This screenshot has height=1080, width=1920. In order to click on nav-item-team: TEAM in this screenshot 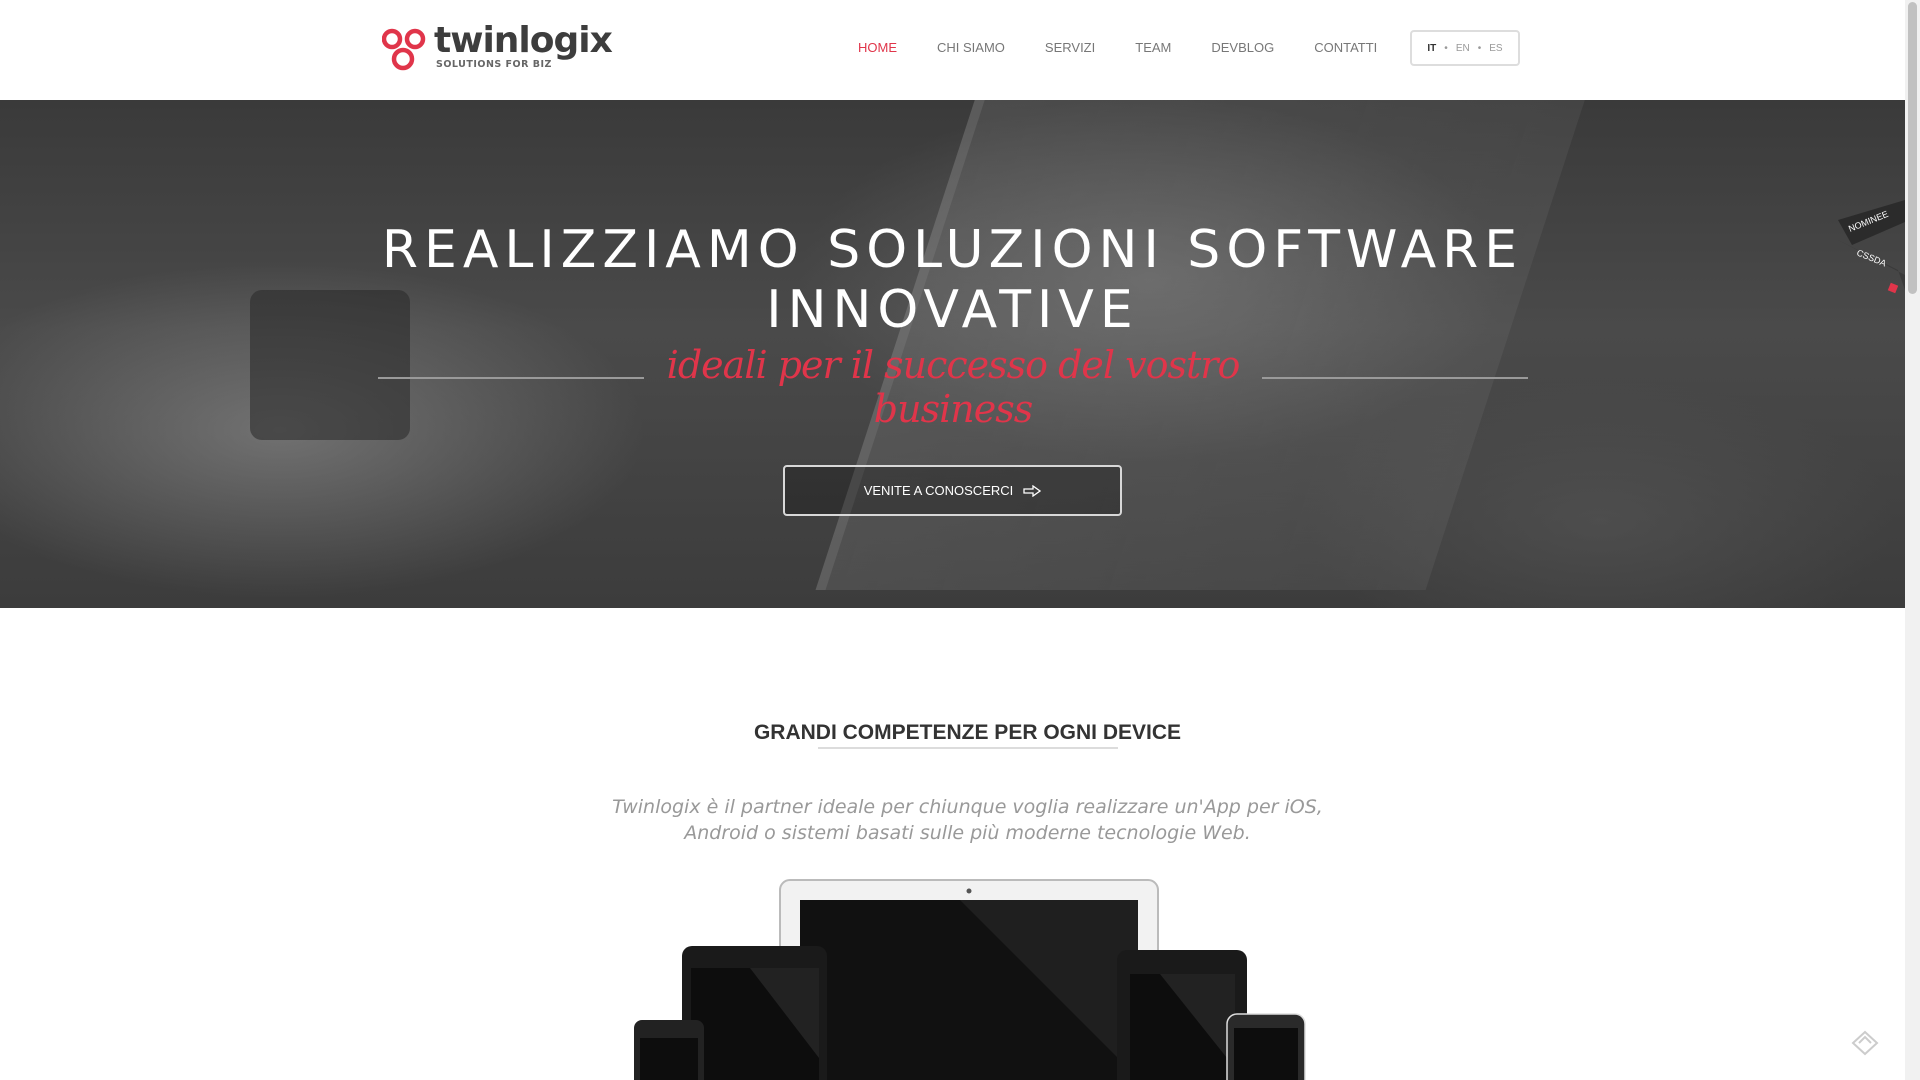, I will do `click(1153, 47)`.